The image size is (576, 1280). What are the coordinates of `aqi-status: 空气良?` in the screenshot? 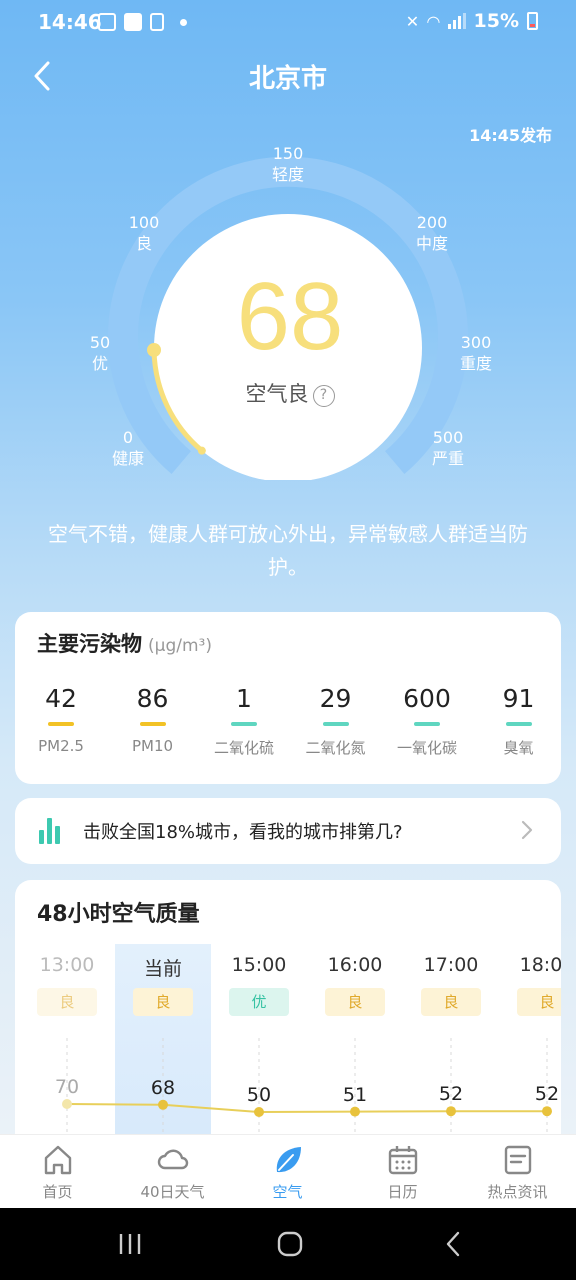 It's located at (290, 393).